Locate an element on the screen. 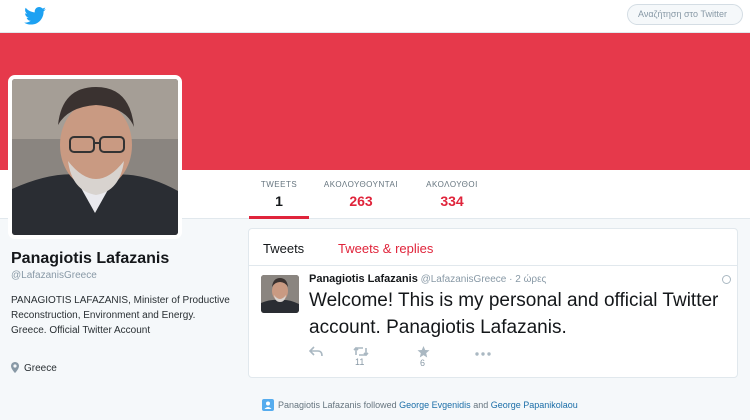 This screenshot has width=750, height=420. stat-followers: ΑΚΟΛΟΥΘΟΙ 334 is located at coordinates (452, 194).